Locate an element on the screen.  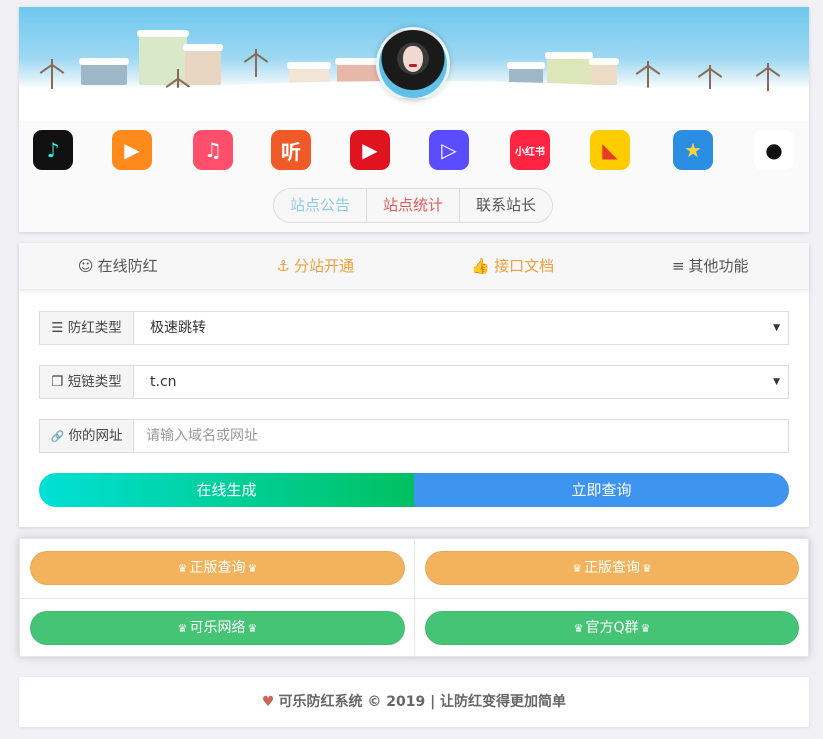
nav-api-docs: 👍 接口文档 is located at coordinates (513, 266).